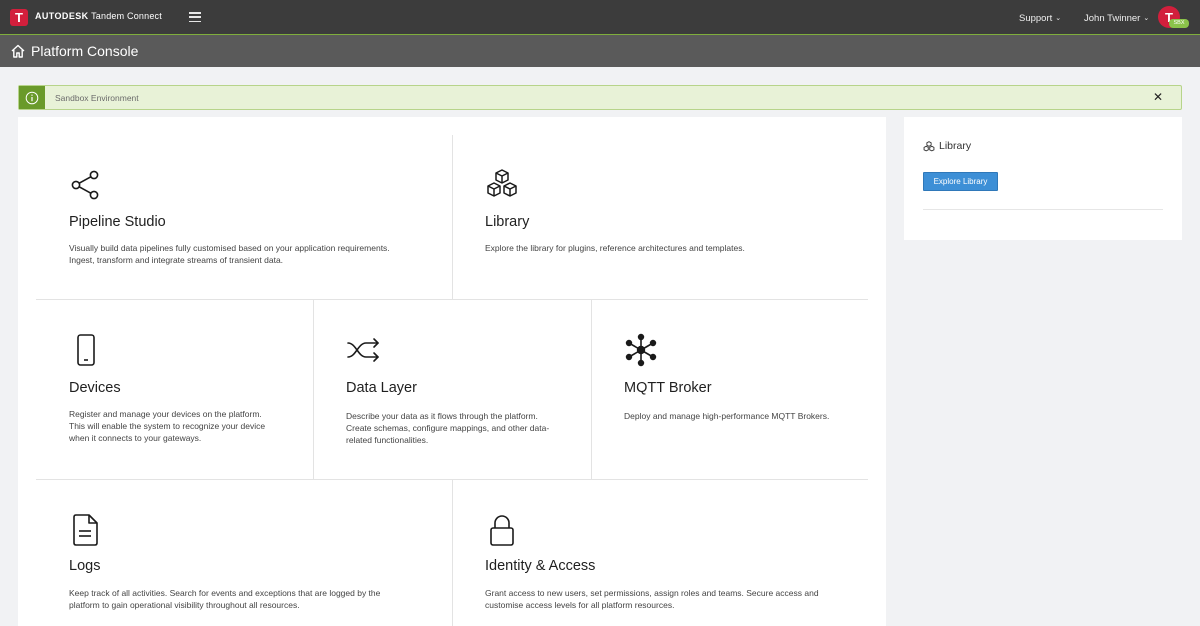 The height and width of the screenshot is (626, 1200). I want to click on user-menu: John Twinner ⌄, so click(1116, 18).